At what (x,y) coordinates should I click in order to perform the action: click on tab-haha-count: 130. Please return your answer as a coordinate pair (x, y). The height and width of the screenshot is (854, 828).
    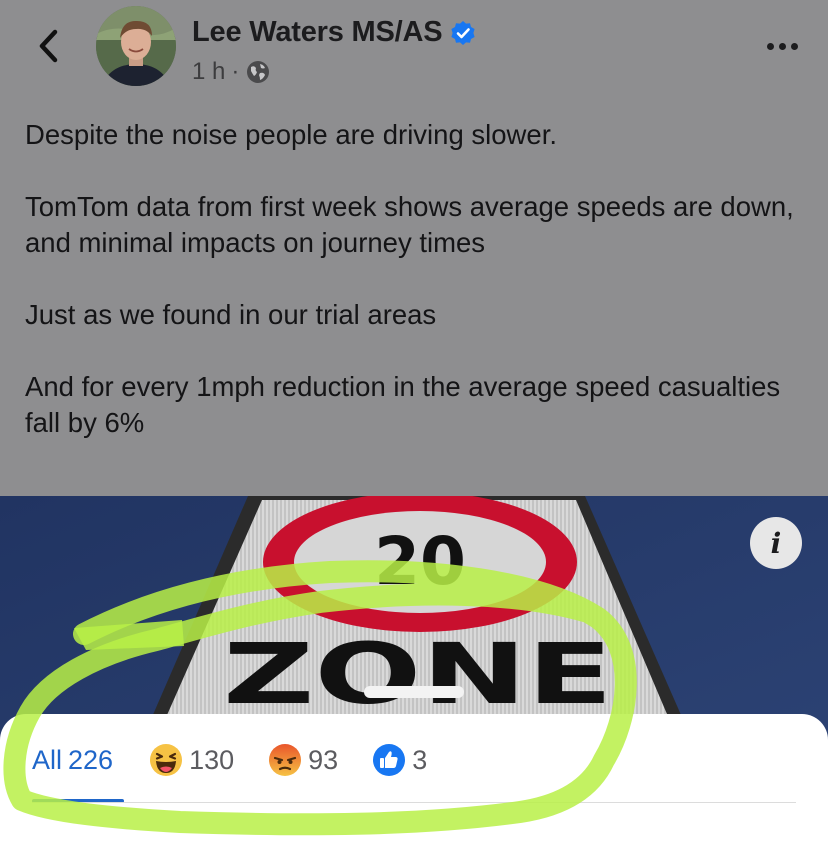
    Looking at the image, I should click on (212, 759).